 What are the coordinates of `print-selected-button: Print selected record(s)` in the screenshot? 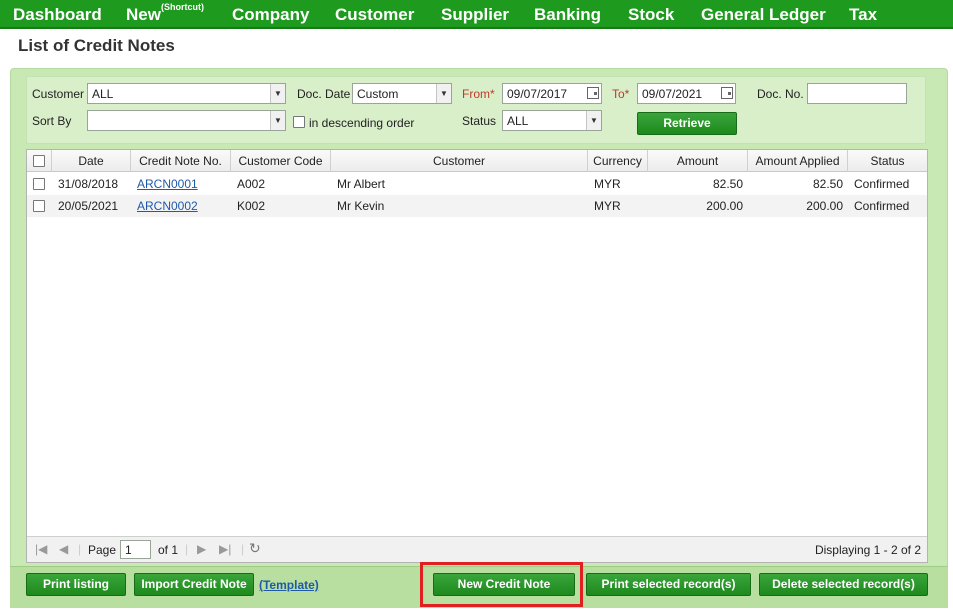 It's located at (668, 584).